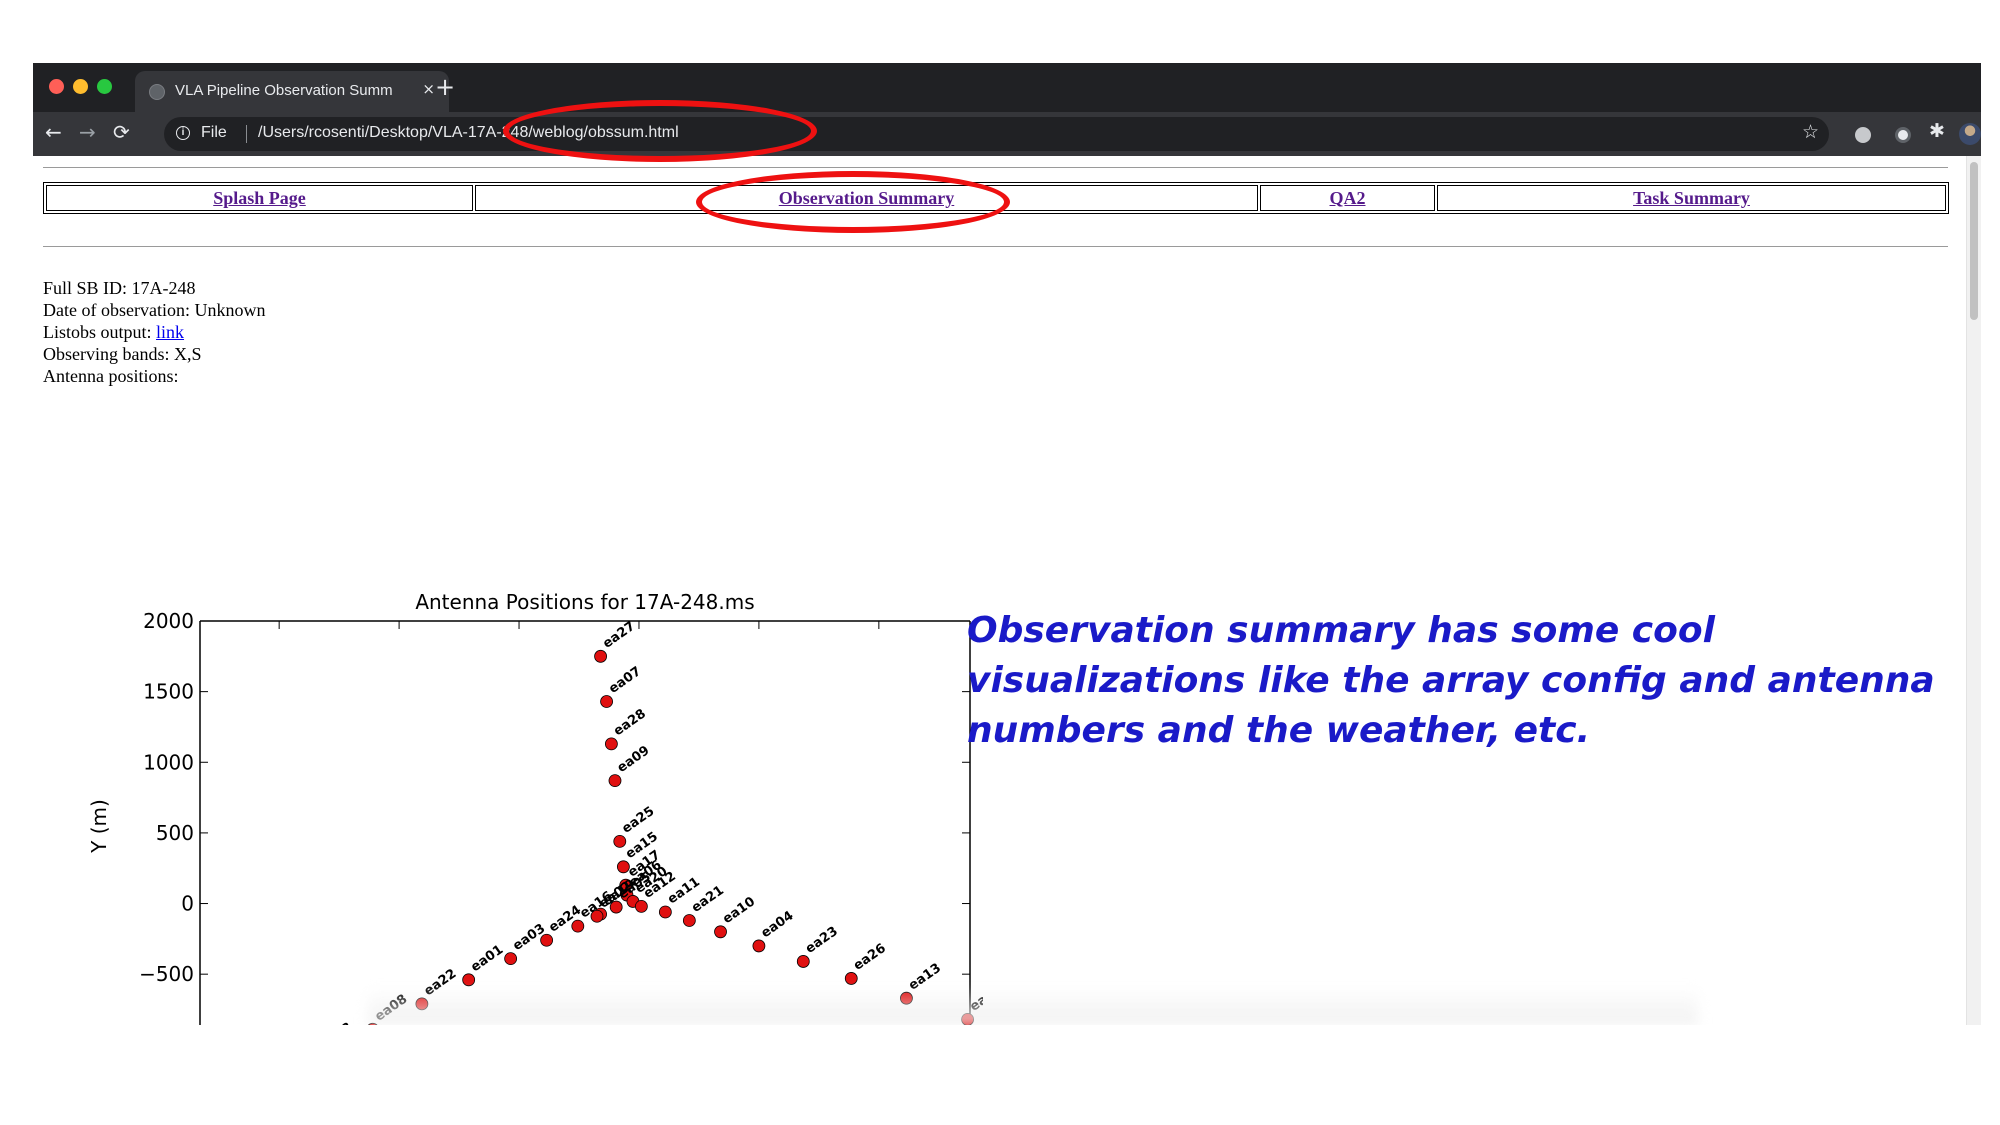 Image resolution: width=2000 pixels, height=1125 pixels. What do you see at coordinates (428, 89) in the screenshot?
I see `close-icon: ×` at bounding box center [428, 89].